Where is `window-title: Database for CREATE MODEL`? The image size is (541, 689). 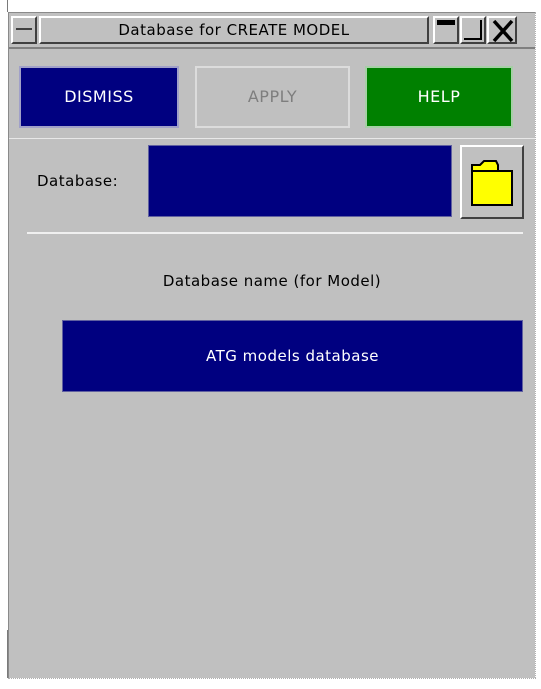
window-title: Database for CREATE MODEL is located at coordinates (234, 30).